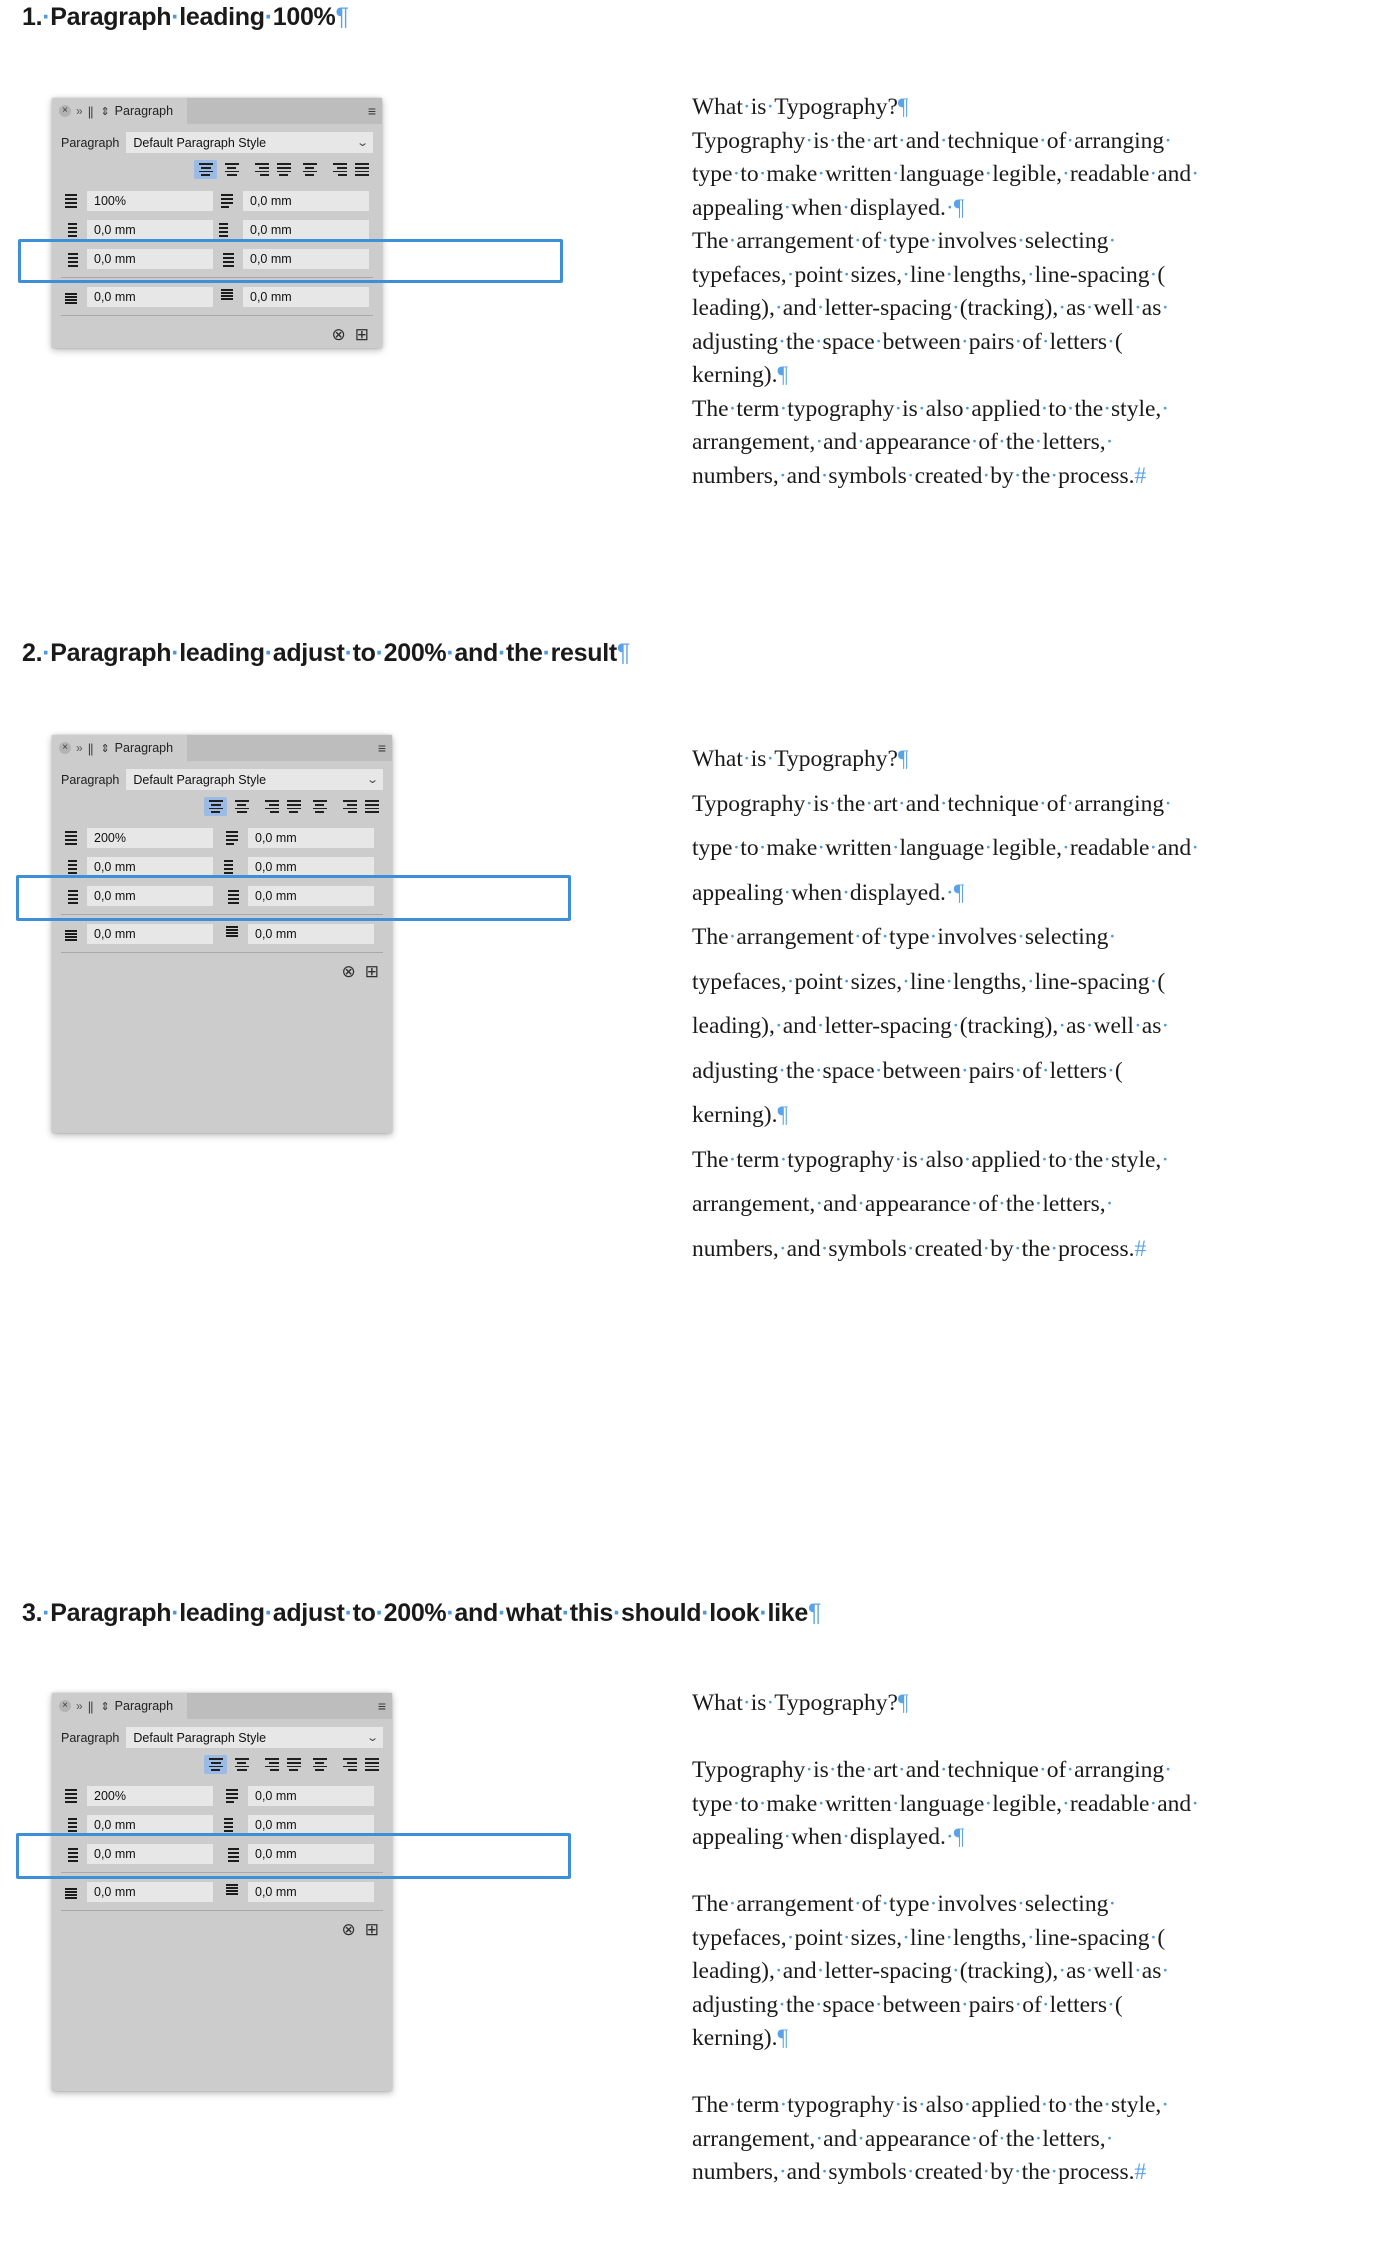  I want to click on leading-input: 100%, so click(150, 200).